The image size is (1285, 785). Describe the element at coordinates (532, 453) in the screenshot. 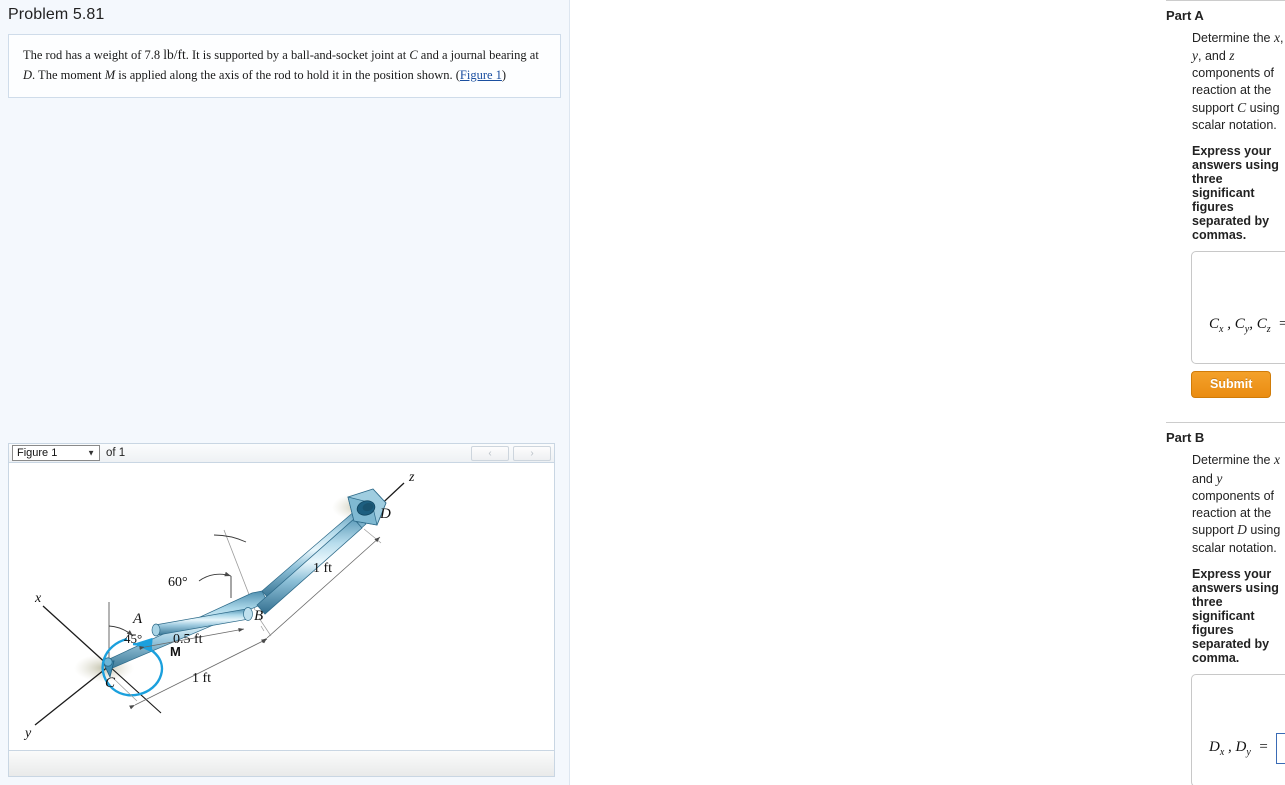

I see `next-figure-button: ›` at that location.